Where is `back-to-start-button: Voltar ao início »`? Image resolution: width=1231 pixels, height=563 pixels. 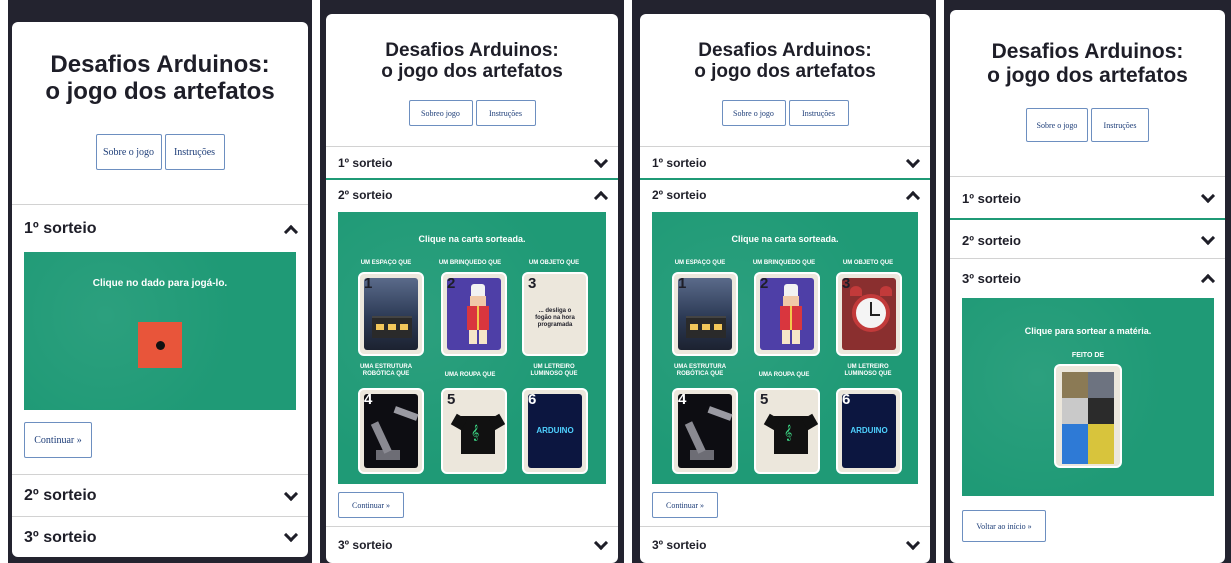
back-to-start-button: Voltar ao início » is located at coordinates (1004, 526).